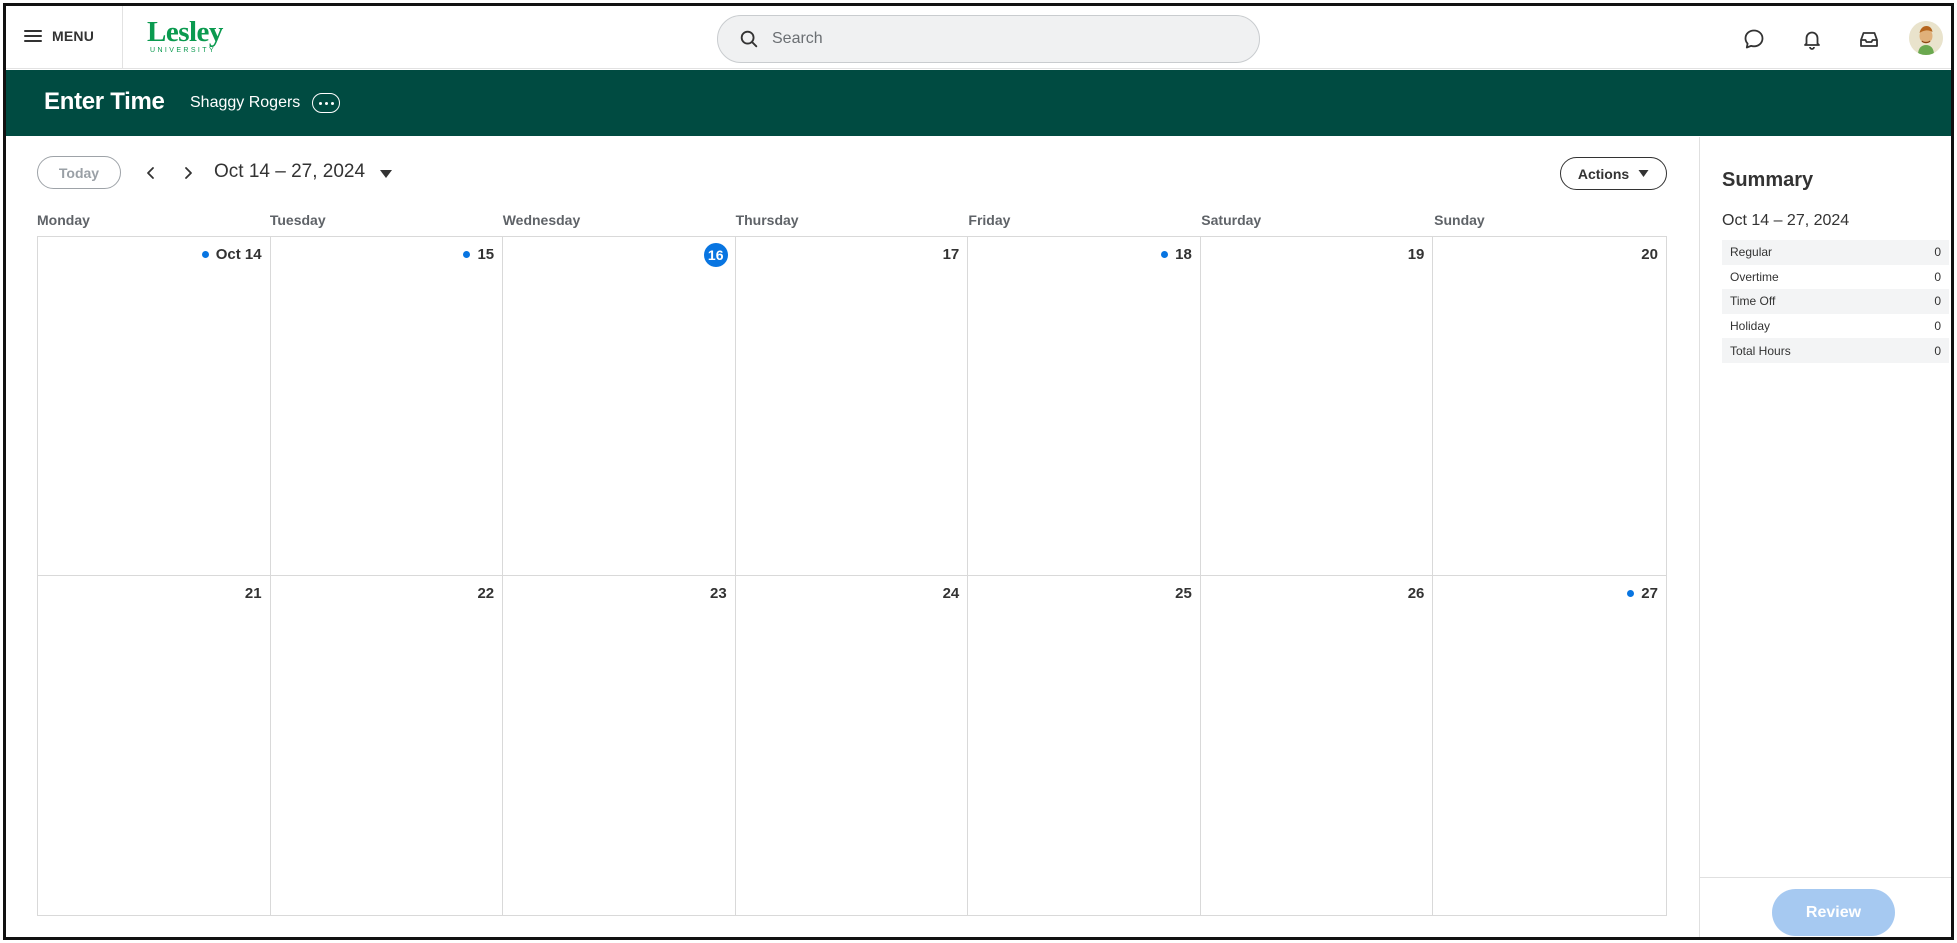 This screenshot has height=943, width=1957. I want to click on calendar-day-cell: 26, so click(1317, 745).